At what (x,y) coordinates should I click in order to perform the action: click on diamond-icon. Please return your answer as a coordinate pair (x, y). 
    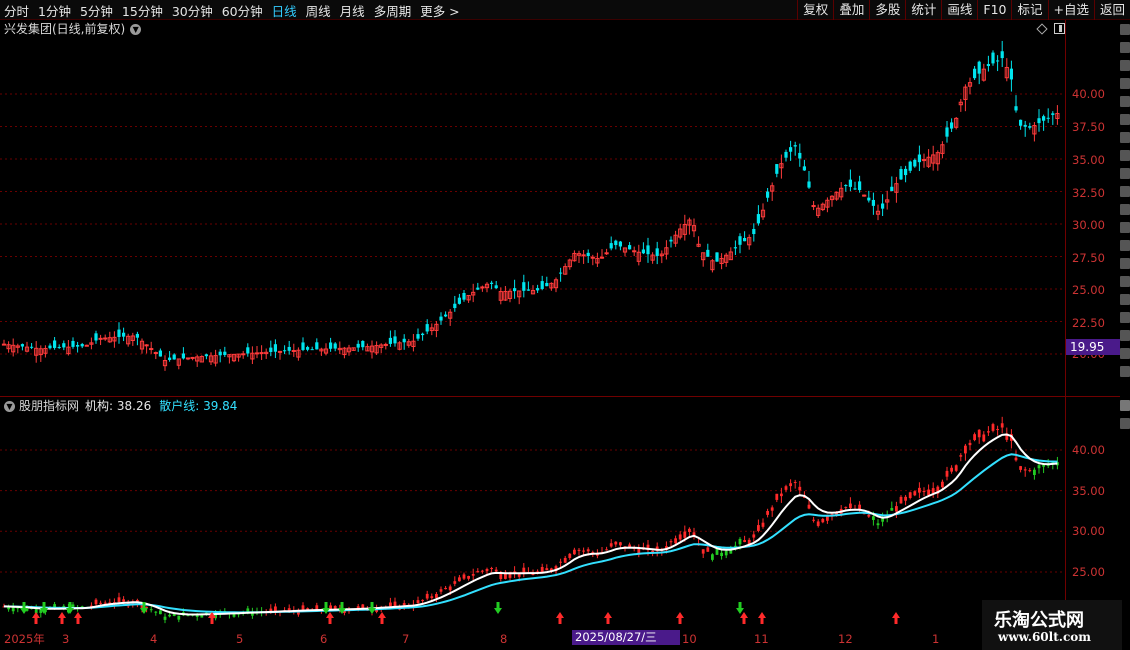
    Looking at the image, I should click on (1042, 28).